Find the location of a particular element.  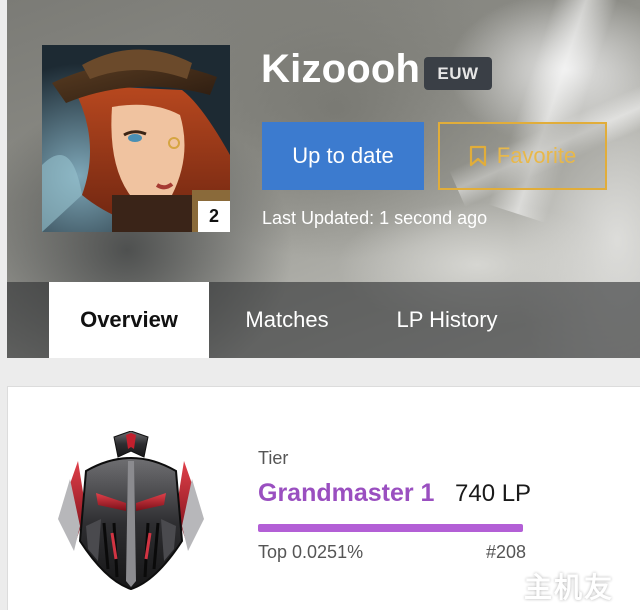

profile-avatar: 2 is located at coordinates (136, 138).